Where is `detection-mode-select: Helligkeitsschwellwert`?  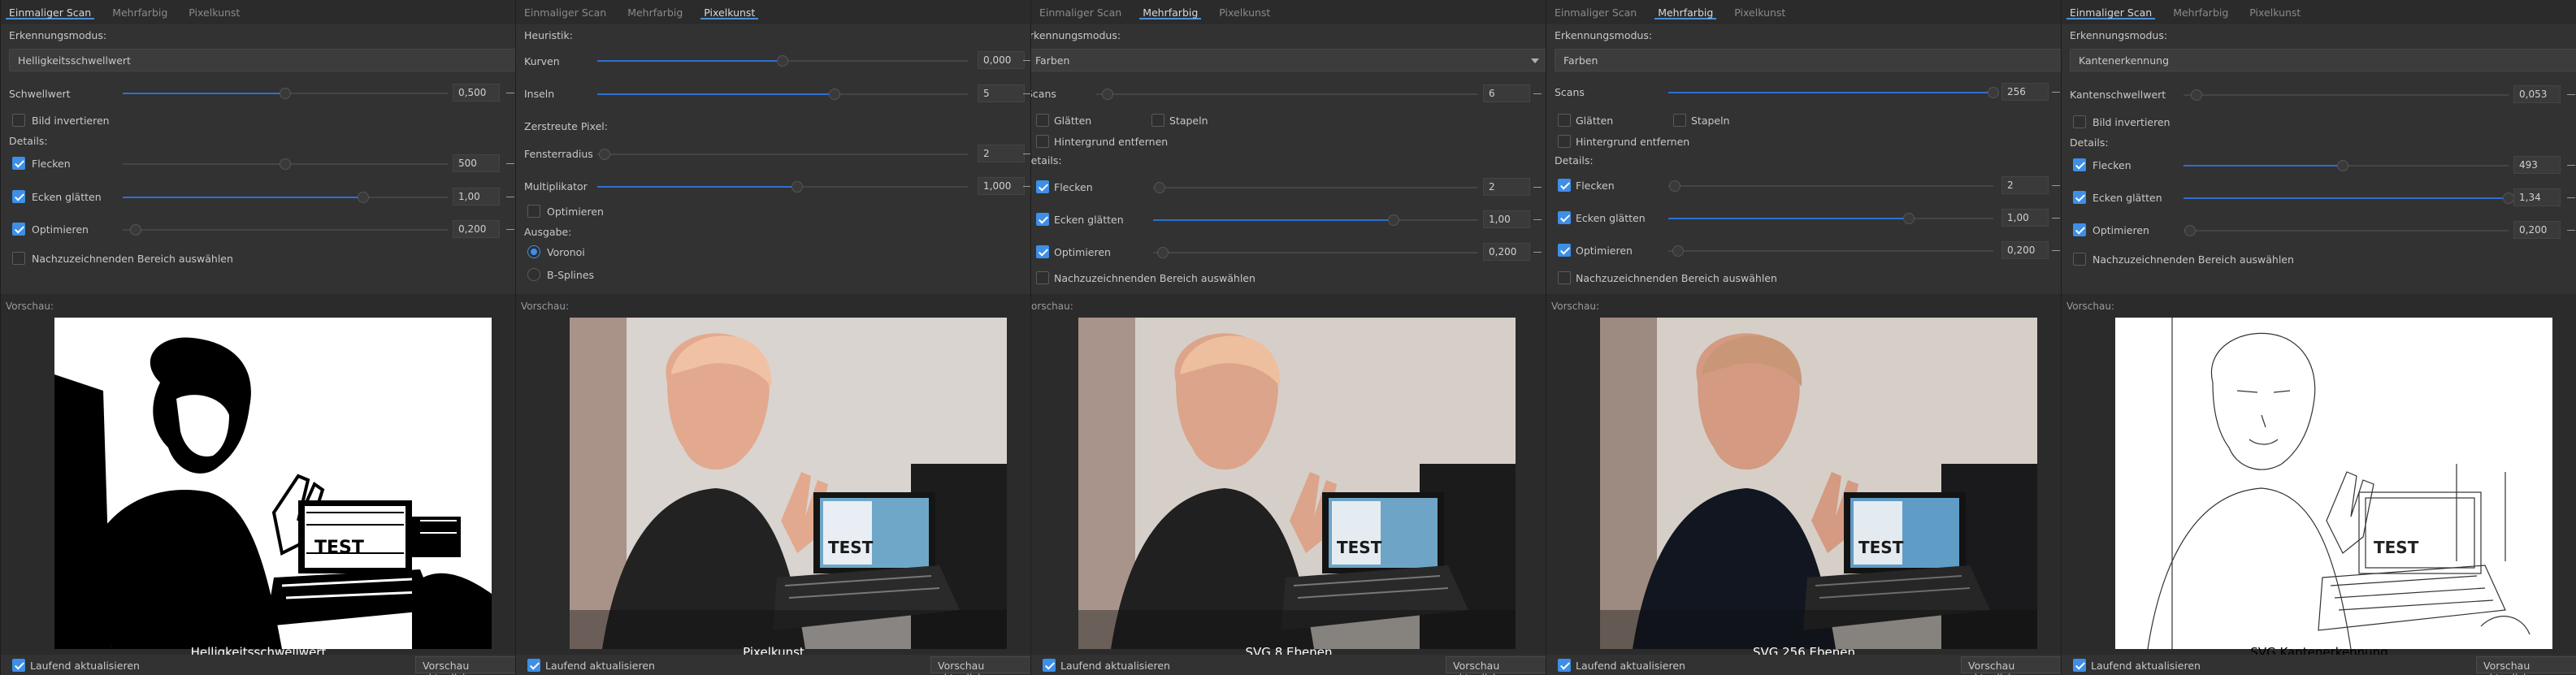 detection-mode-select: Helligkeitsschwellwert is located at coordinates (262, 60).